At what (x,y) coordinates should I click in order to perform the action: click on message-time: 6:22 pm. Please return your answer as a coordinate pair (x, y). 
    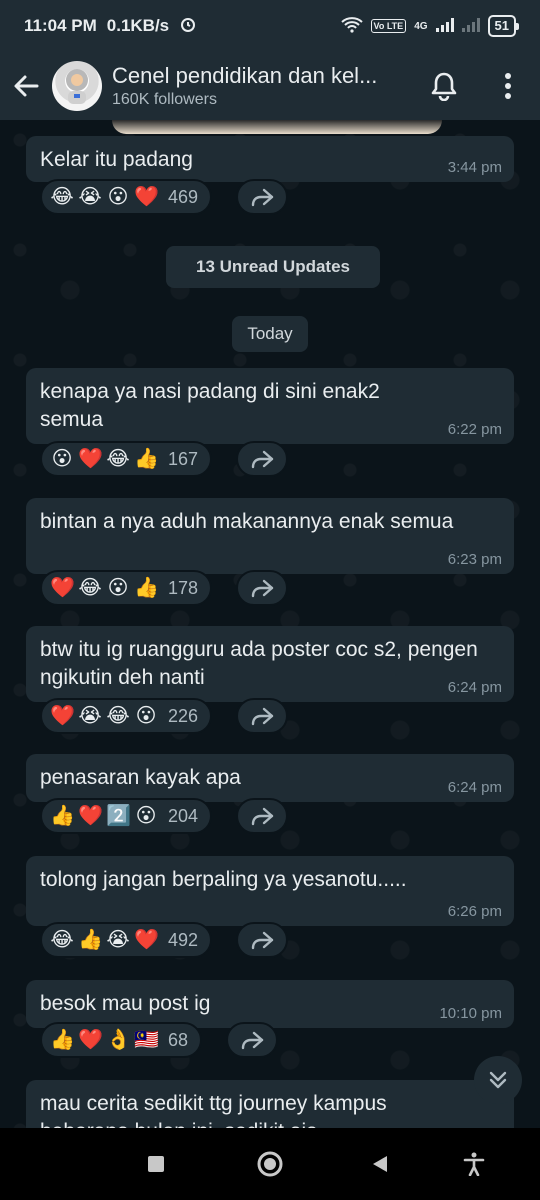
    Looking at the image, I should click on (474, 429).